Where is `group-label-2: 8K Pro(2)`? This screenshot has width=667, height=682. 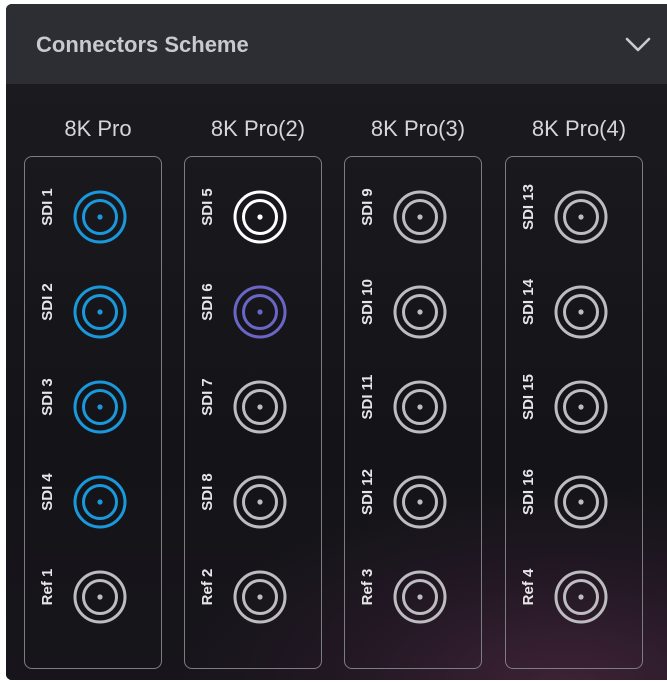 group-label-2: 8K Pro(2) is located at coordinates (258, 128).